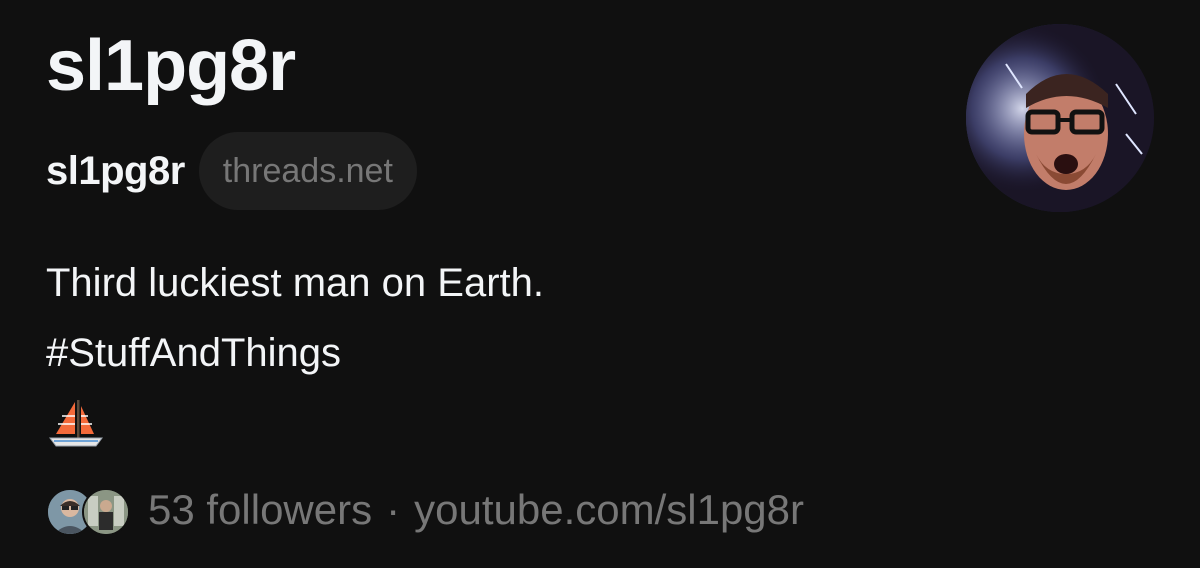  I want to click on handle-row: sl1pg8r threads.net, so click(231, 171).